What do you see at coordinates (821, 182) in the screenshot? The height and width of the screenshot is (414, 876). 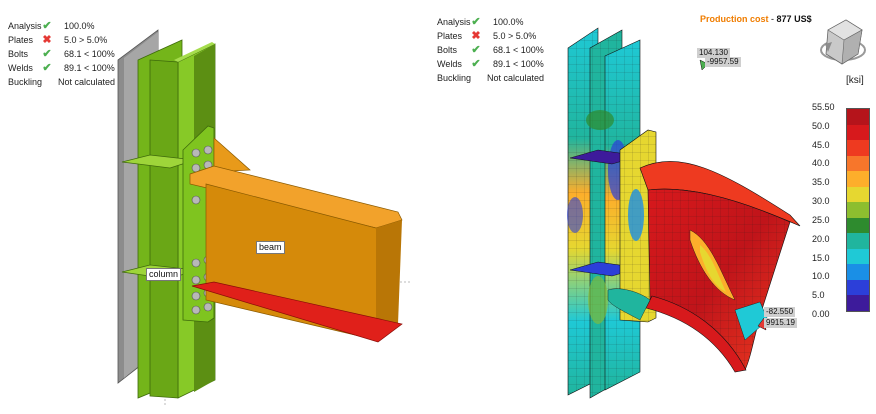 I see `legend-tick-label: 35.0` at bounding box center [821, 182].